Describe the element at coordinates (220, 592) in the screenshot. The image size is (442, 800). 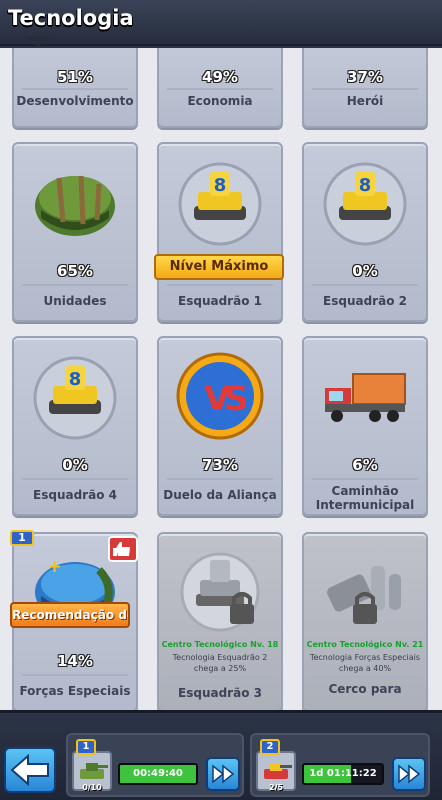
I see `locked-tank-icon` at that location.